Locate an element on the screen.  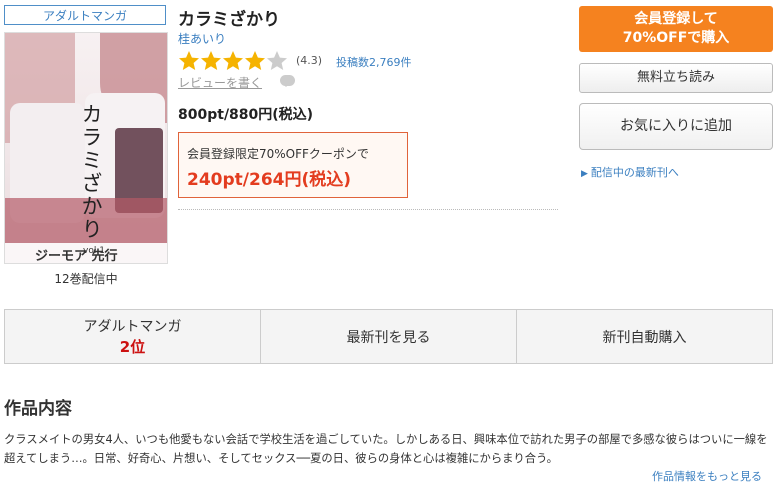
coupon-box: 会員登録限定70%OFFクーポンで 240pt/264円(税込) is located at coordinates (293, 165).